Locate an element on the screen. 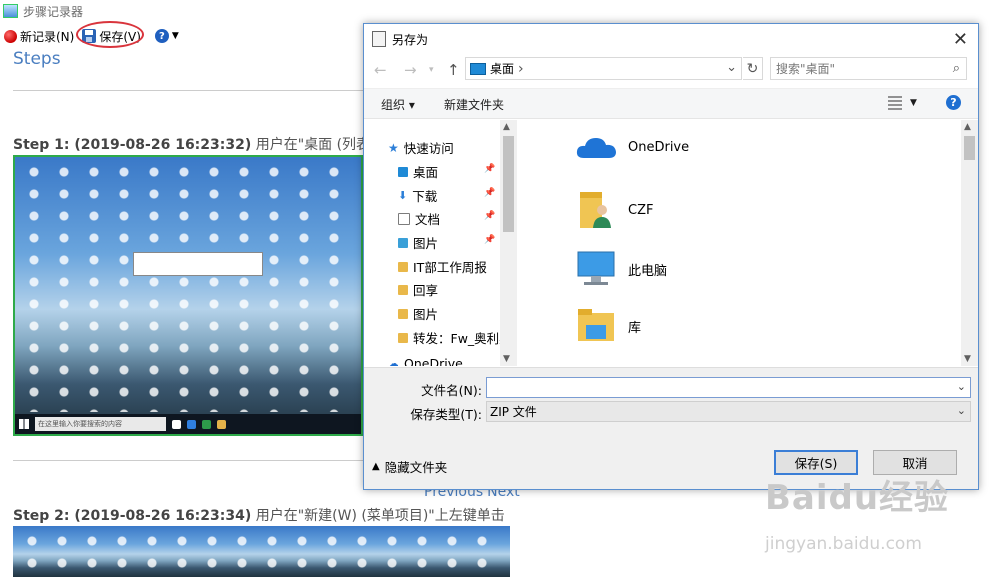 Image resolution: width=1000 pixels, height=577 pixels. forward-arrow-icon: → is located at coordinates (410, 70).